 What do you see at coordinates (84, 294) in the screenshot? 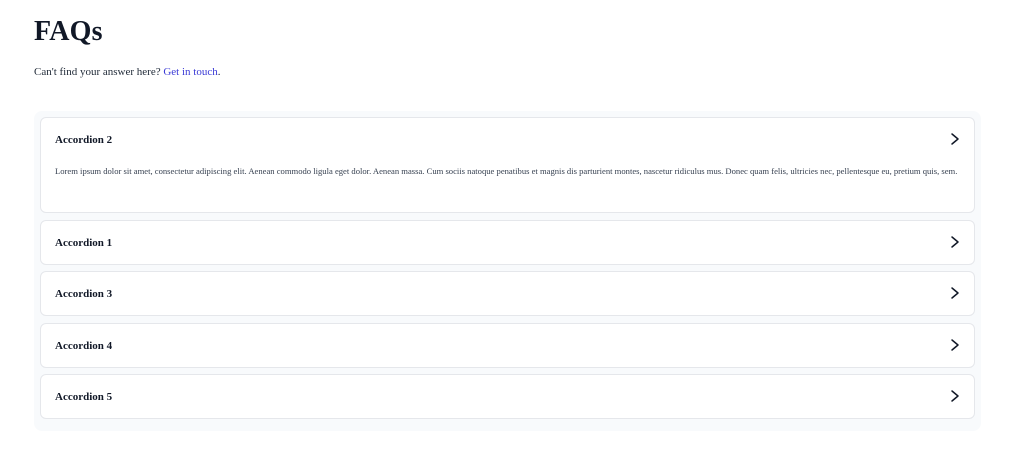
I see `accordion-title: Accordion 3` at bounding box center [84, 294].